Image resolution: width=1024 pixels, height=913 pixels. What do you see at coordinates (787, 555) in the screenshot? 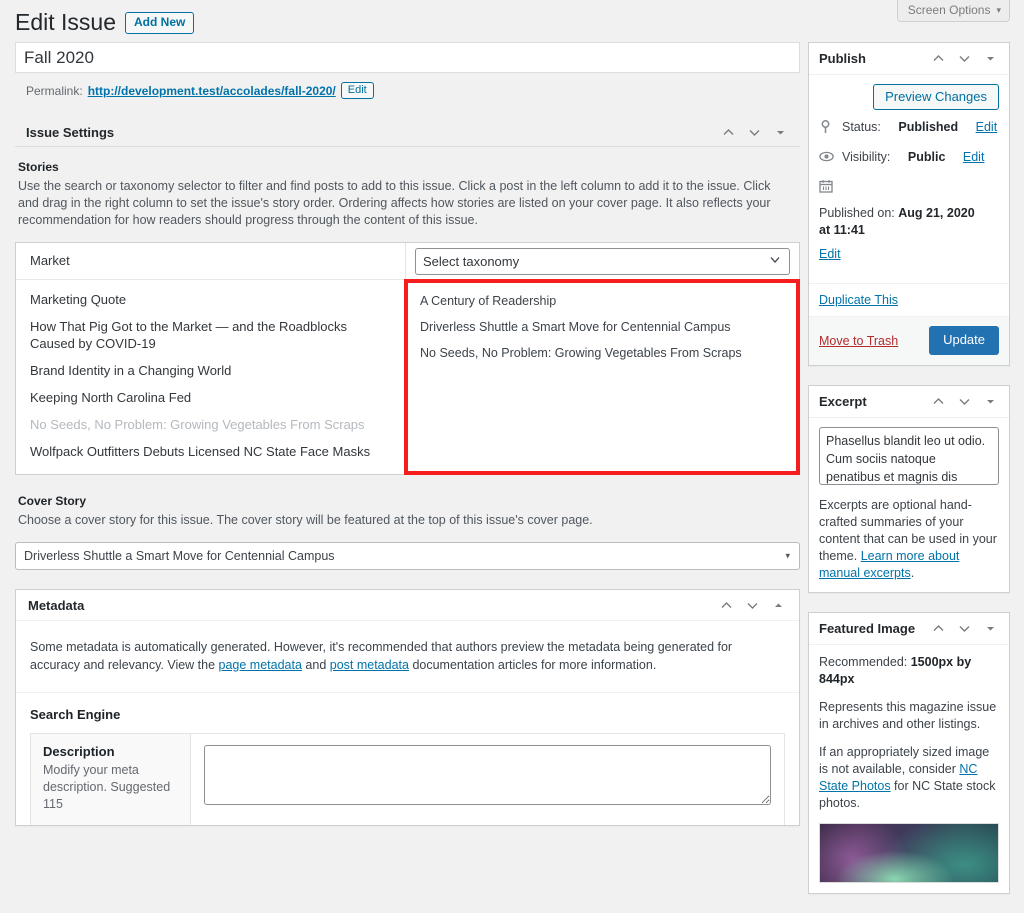
I see `chevron-down-icon: ▾` at bounding box center [787, 555].